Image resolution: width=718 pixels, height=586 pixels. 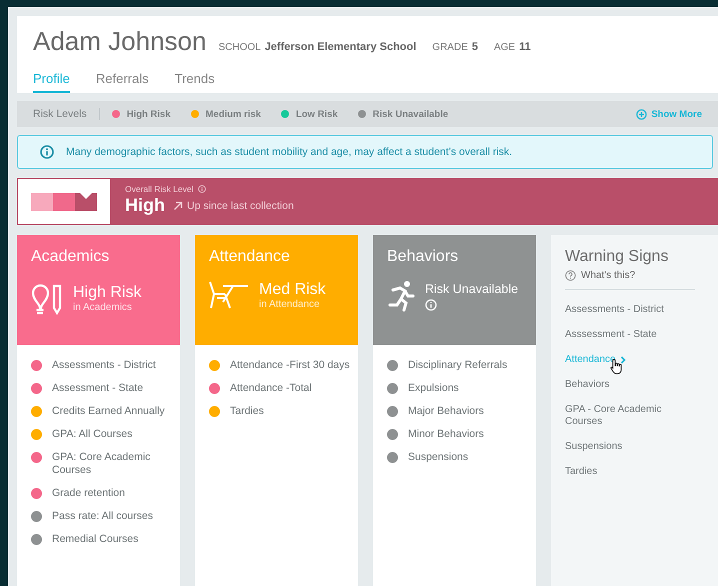 What do you see at coordinates (92, 434) in the screenshot?
I see `indicator-label: GPA: All Courses` at bounding box center [92, 434].